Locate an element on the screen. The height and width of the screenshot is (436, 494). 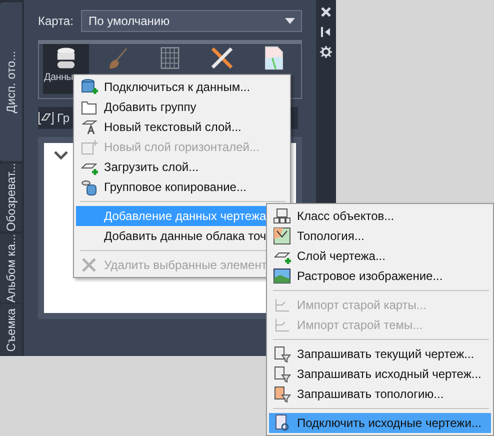
chevron-down-icon is located at coordinates (61, 156).